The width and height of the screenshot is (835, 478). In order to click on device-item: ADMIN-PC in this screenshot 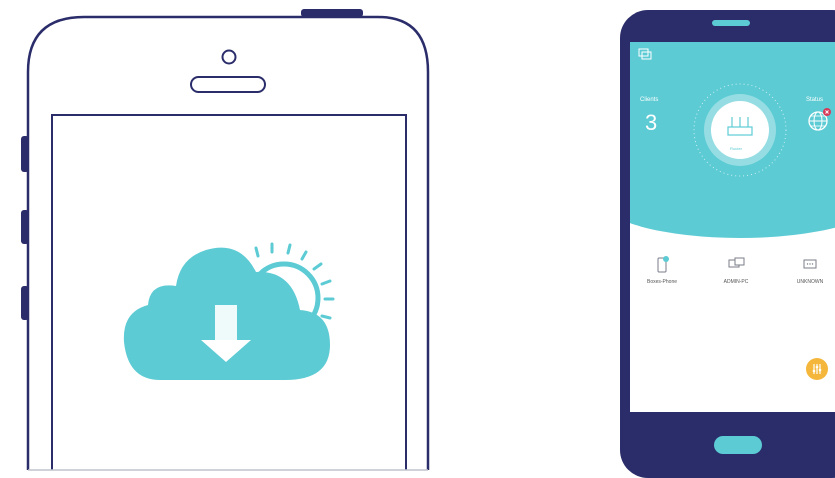, I will do `click(736, 269)`.